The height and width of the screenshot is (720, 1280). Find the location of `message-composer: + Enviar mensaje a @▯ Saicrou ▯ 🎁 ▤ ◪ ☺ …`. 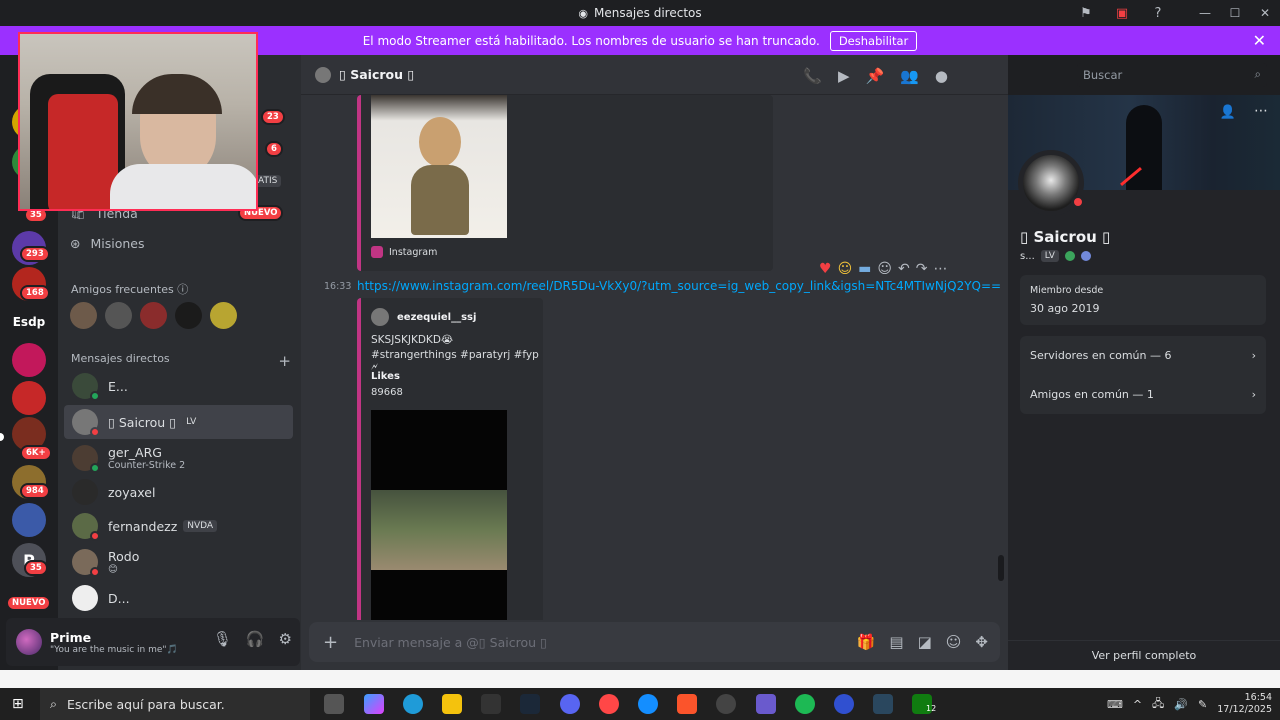

message-composer: + Enviar mensaje a @▯ Saicrou ▯ 🎁 ▤ ◪ ☺ … is located at coordinates (654, 642).